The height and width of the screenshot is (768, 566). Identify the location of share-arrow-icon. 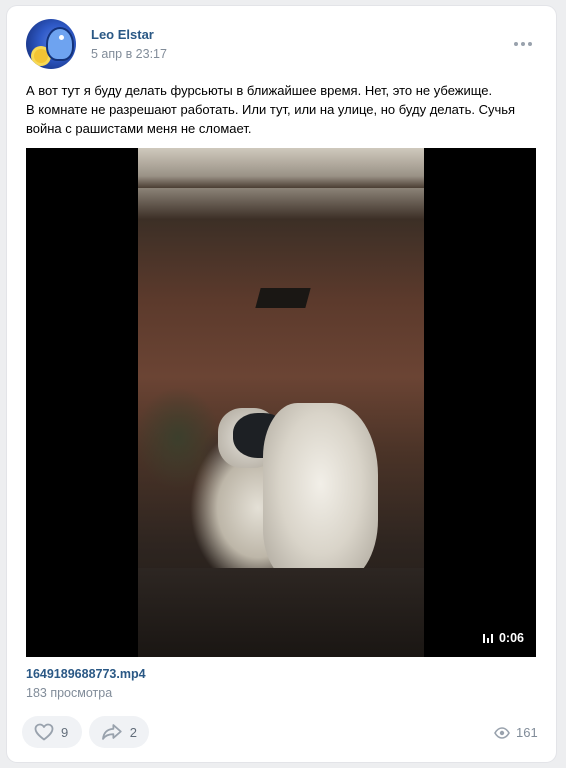
(112, 732).